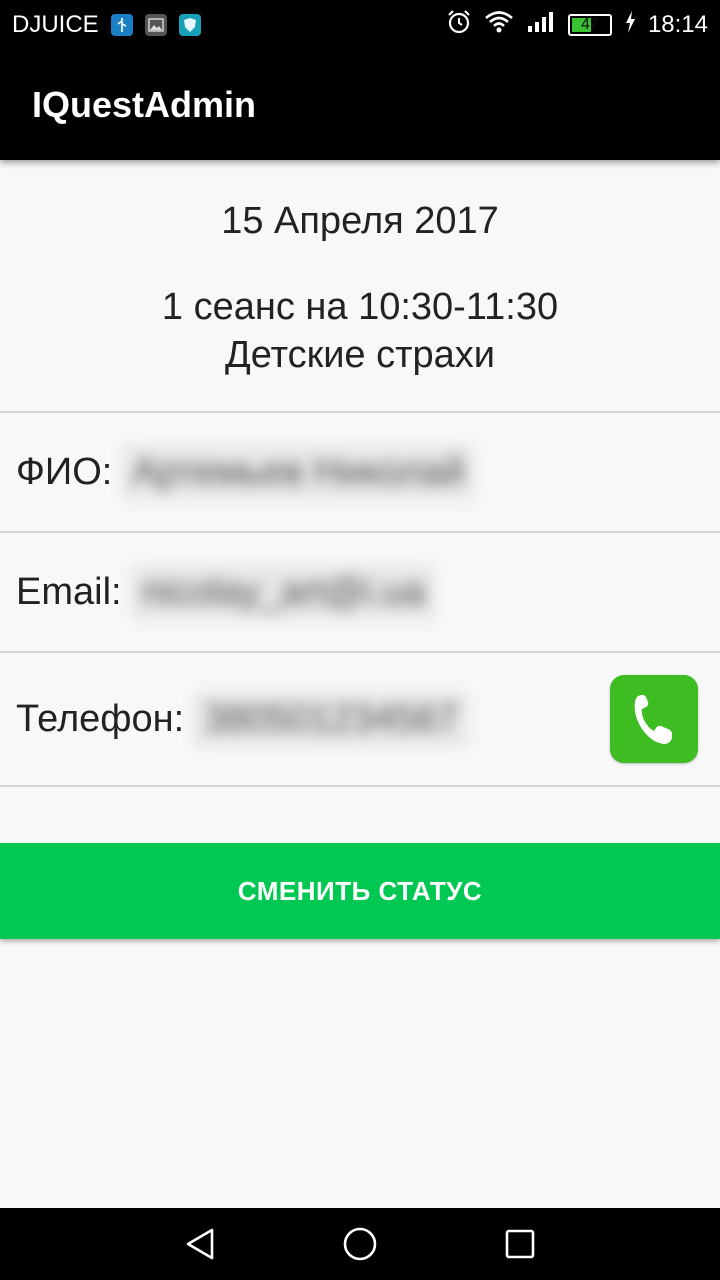 The height and width of the screenshot is (1280, 720). Describe the element at coordinates (499, 25) in the screenshot. I see `wifi-icon` at that location.